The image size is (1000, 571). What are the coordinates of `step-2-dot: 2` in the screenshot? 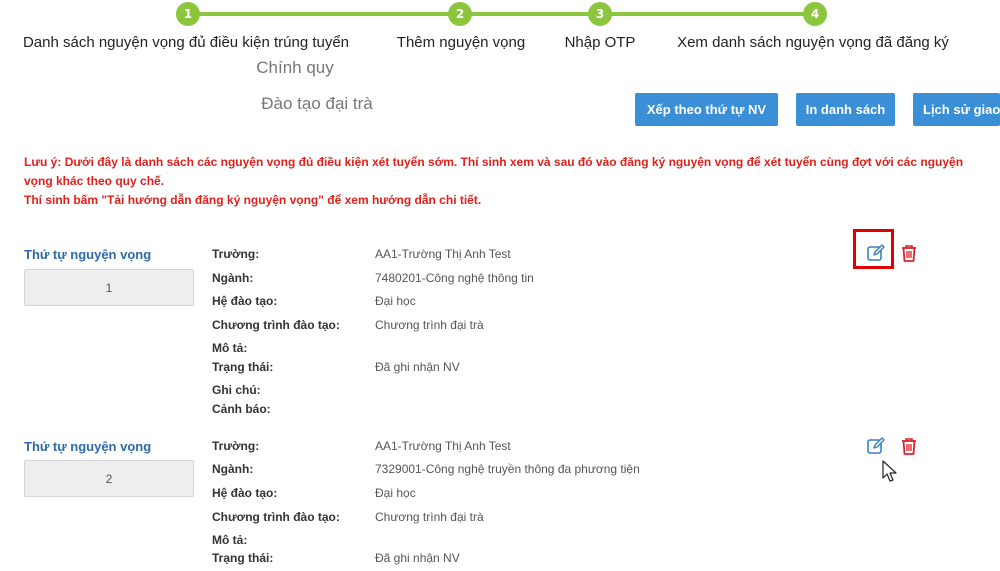 It's located at (460, 14).